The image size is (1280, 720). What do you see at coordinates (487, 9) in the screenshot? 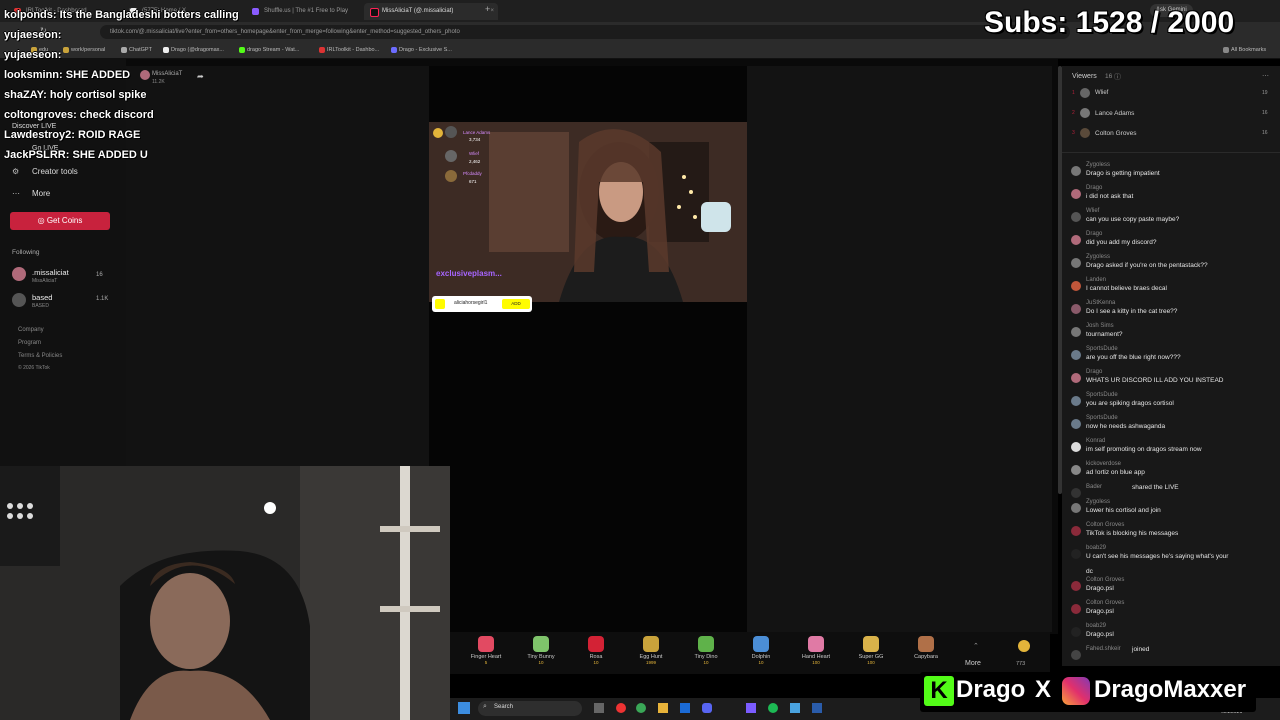
I see `new-tab-button: +` at bounding box center [487, 9].